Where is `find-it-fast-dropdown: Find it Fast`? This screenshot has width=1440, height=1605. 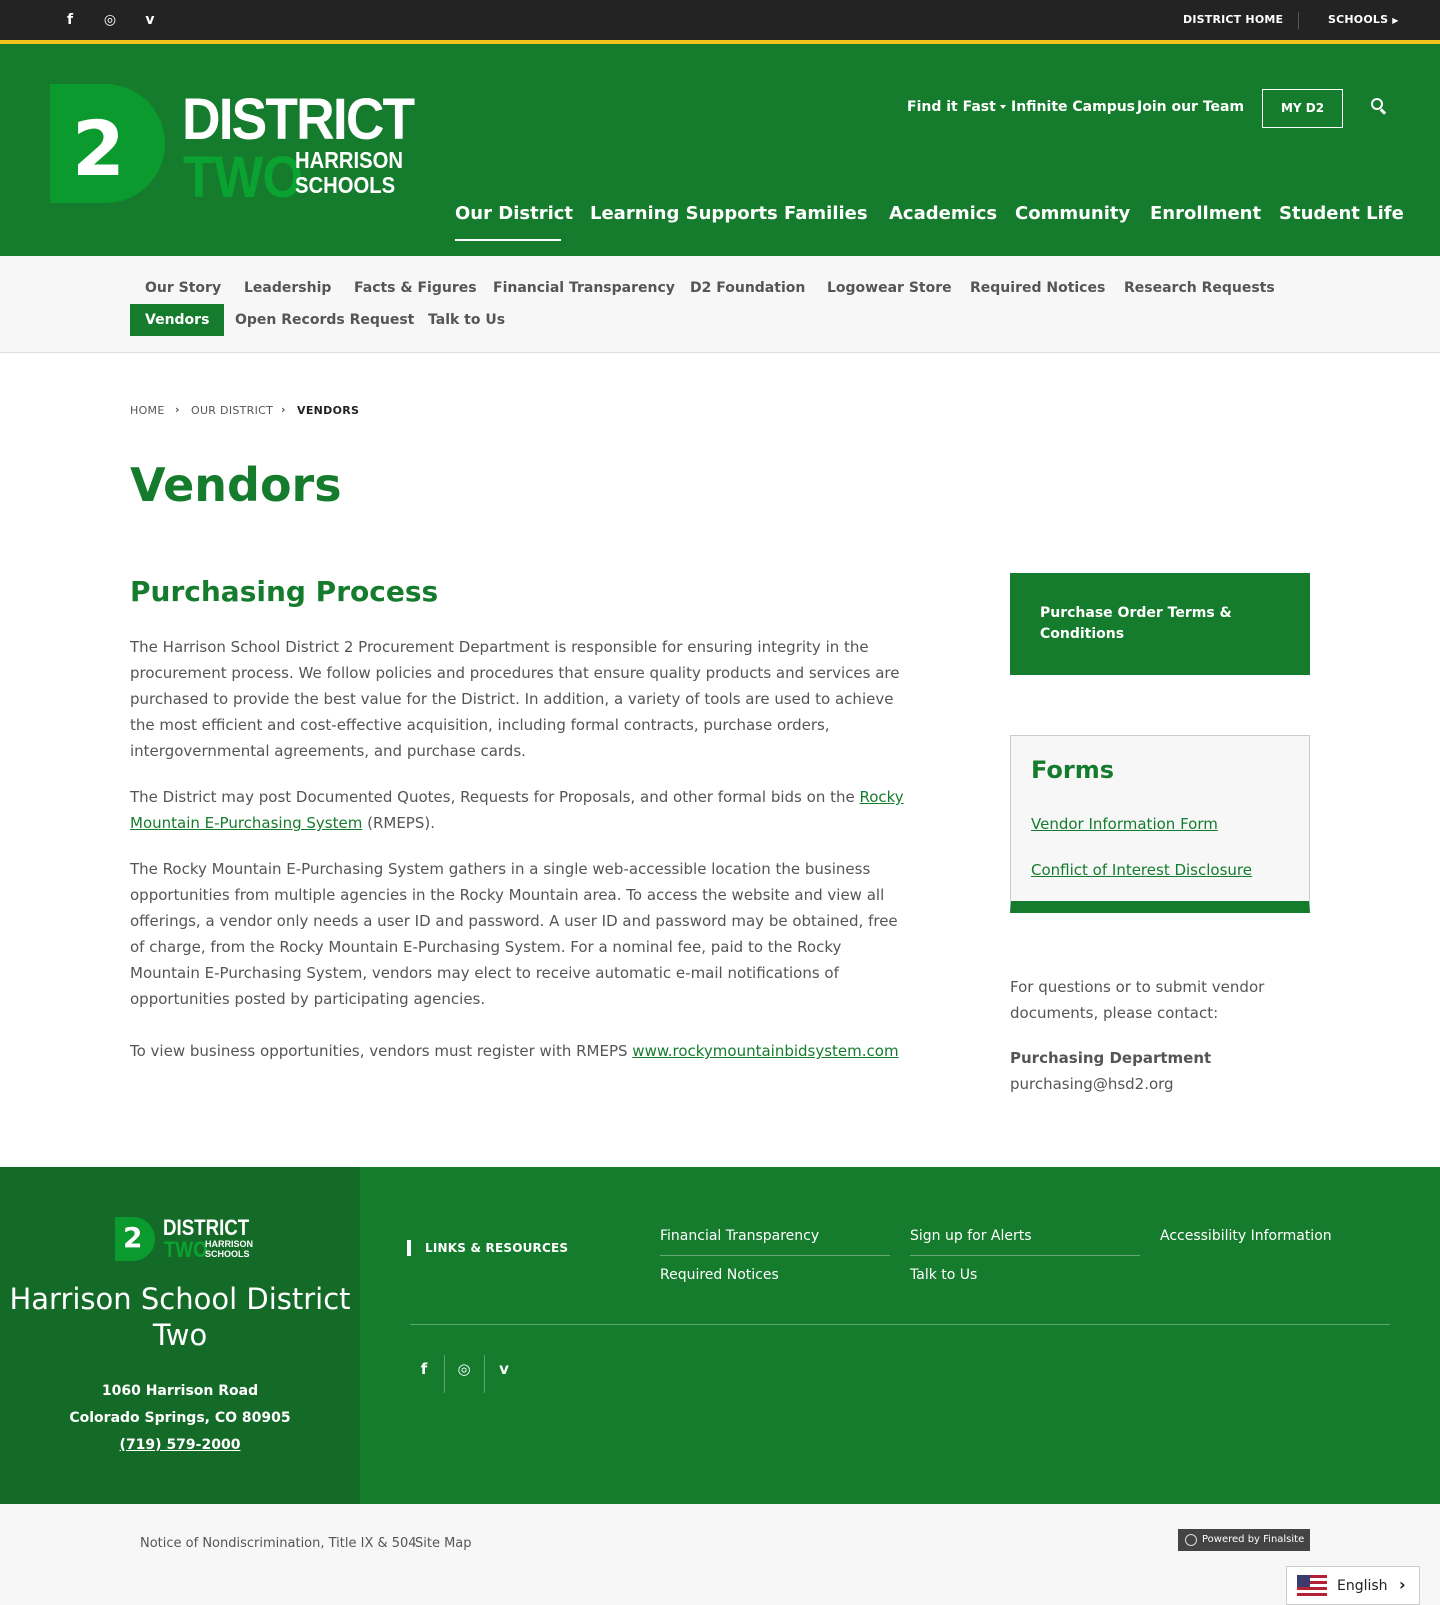
find-it-fast-dropdown: Find it Fast is located at coordinates (956, 107).